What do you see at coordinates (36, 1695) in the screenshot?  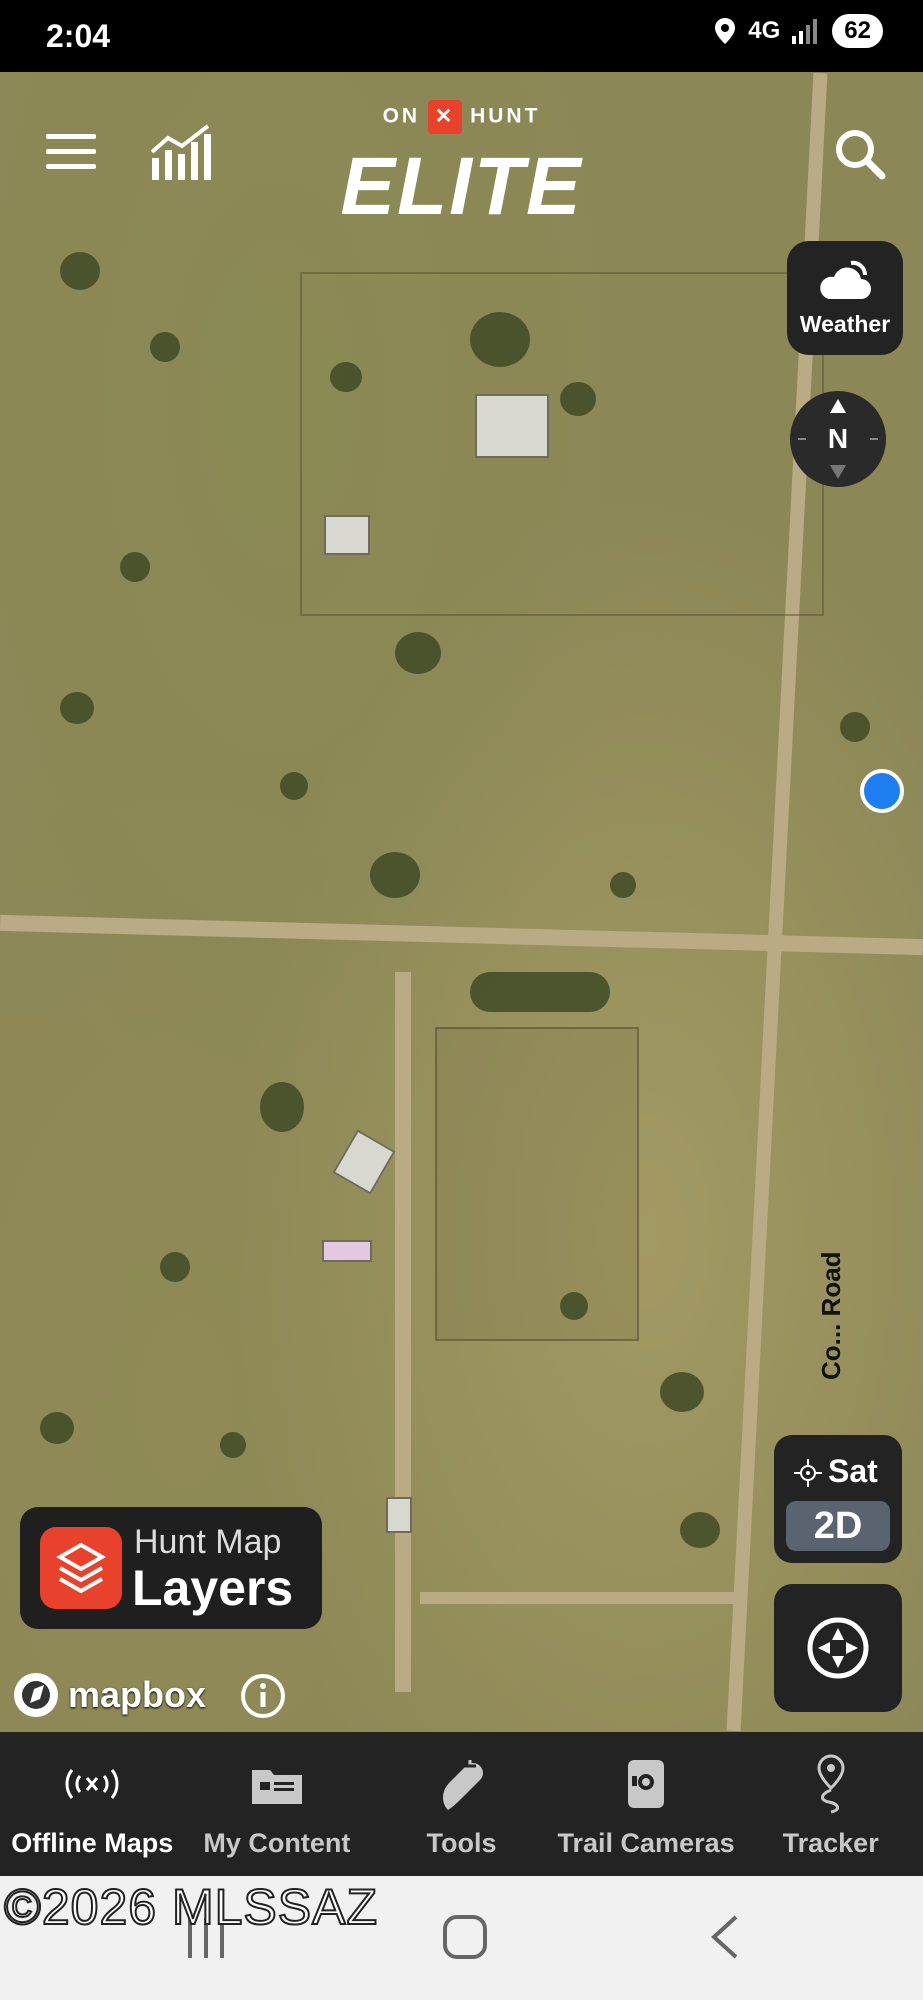 I see `mapbox-logo-icon` at bounding box center [36, 1695].